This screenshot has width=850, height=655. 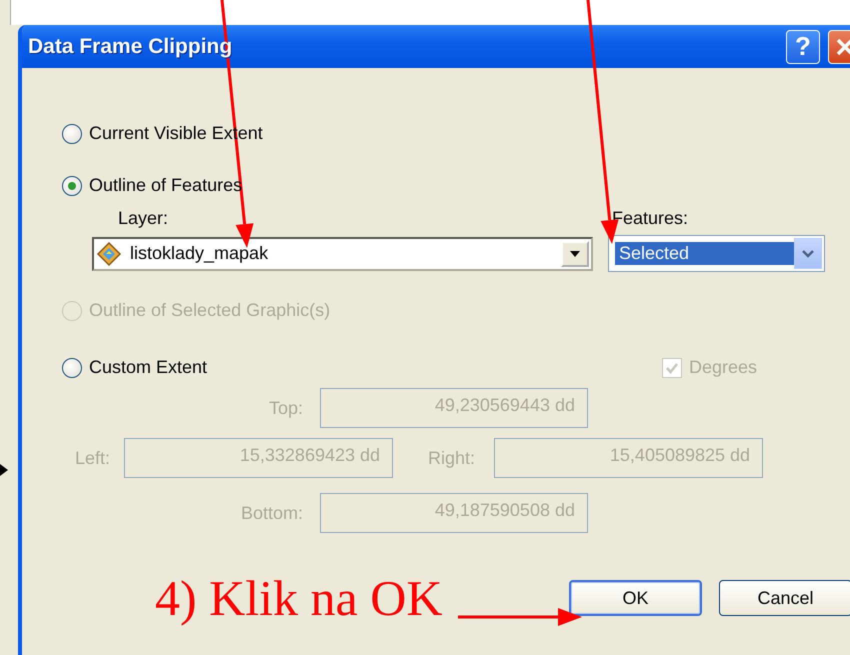 What do you see at coordinates (672, 367) in the screenshot?
I see `checkmark-icon` at bounding box center [672, 367].